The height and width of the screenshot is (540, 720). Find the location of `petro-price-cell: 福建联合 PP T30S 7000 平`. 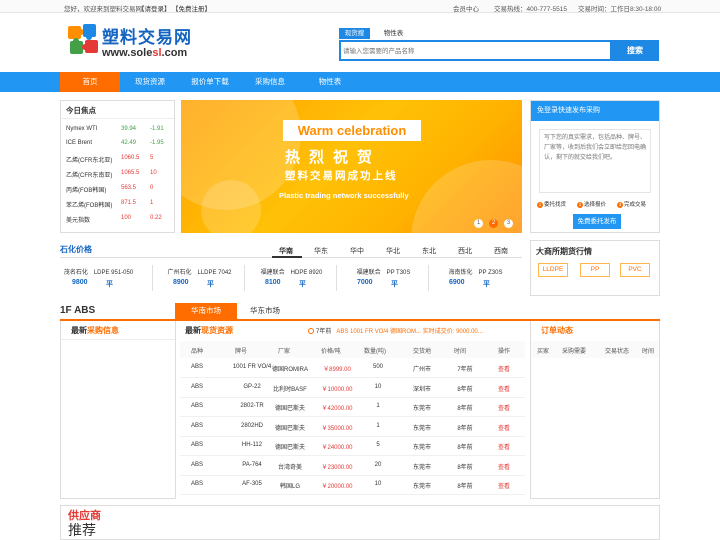

petro-price-cell: 福建联合 PP T30S 7000 平 is located at coordinates (383, 279).